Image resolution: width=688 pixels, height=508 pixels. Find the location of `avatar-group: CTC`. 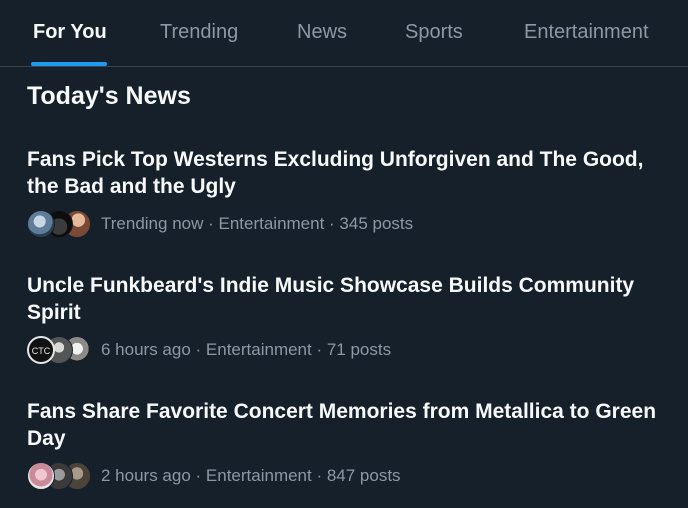

avatar-group: CTC is located at coordinates (60, 350).